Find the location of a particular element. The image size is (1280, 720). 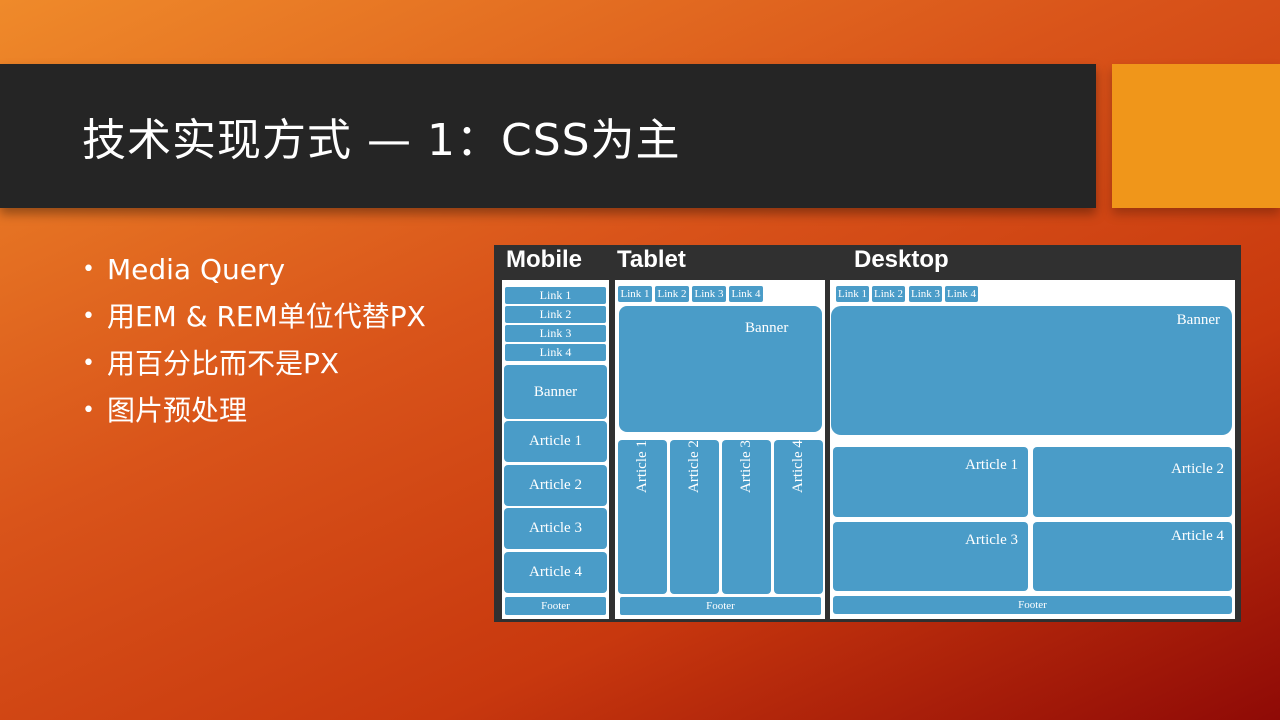

mobile-article: Article 2 is located at coordinates (555, 485).